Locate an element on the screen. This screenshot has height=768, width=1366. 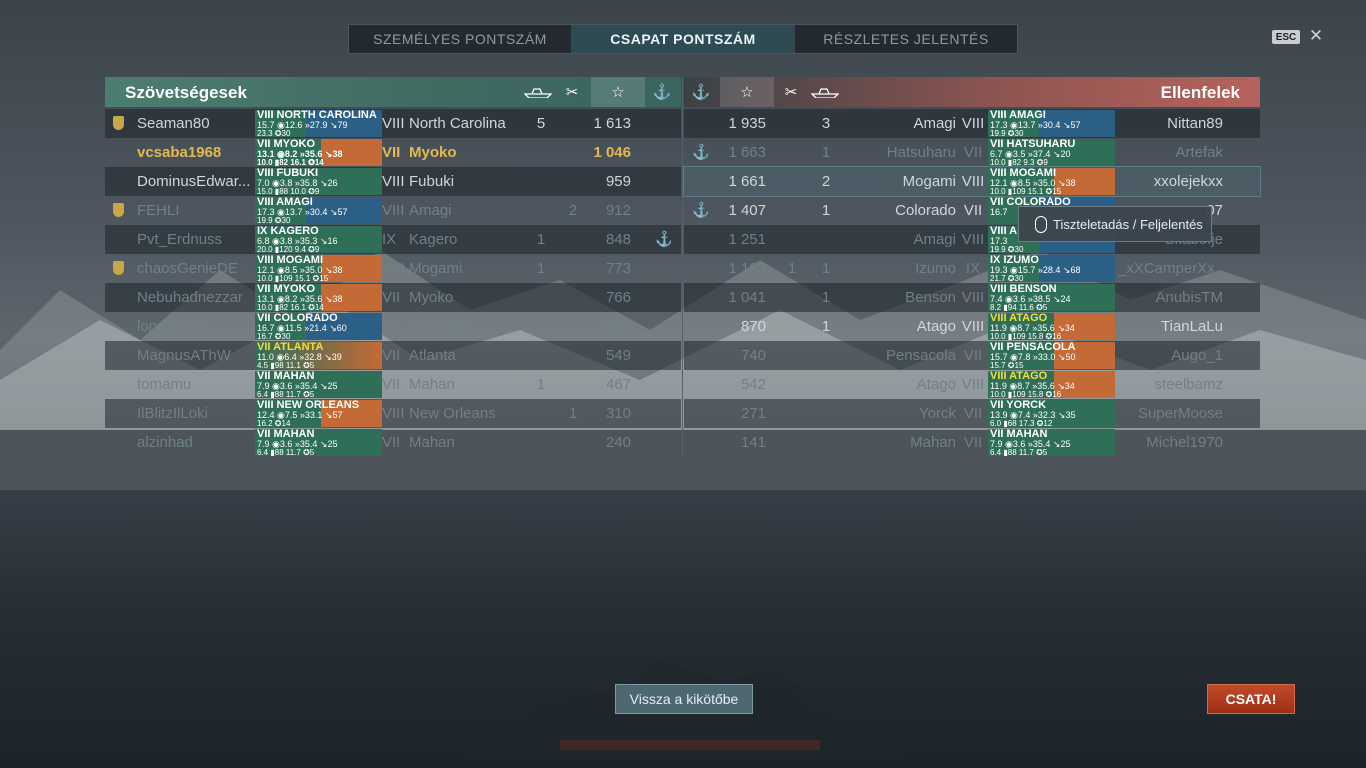
player-name: vcsaba1968 is located at coordinates (195, 152).